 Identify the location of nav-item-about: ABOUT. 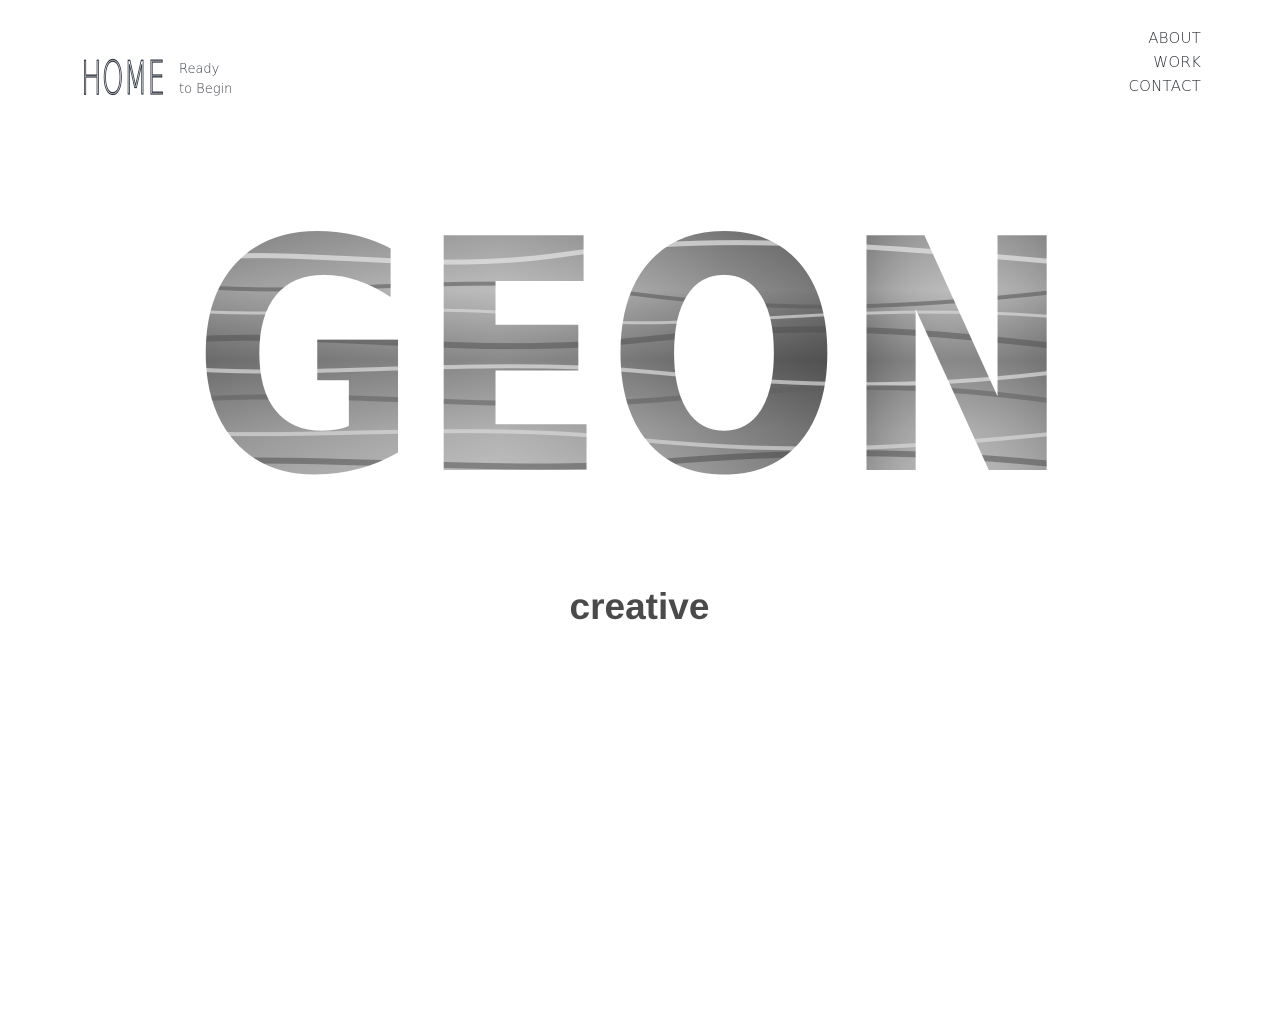
(1164, 38).